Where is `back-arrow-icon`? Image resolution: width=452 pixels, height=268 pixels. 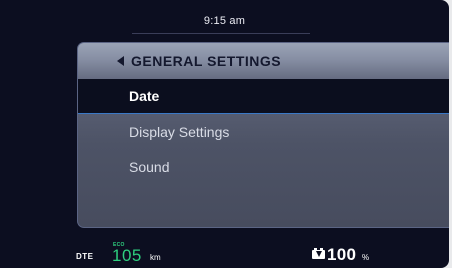
back-arrow-icon is located at coordinates (120, 61).